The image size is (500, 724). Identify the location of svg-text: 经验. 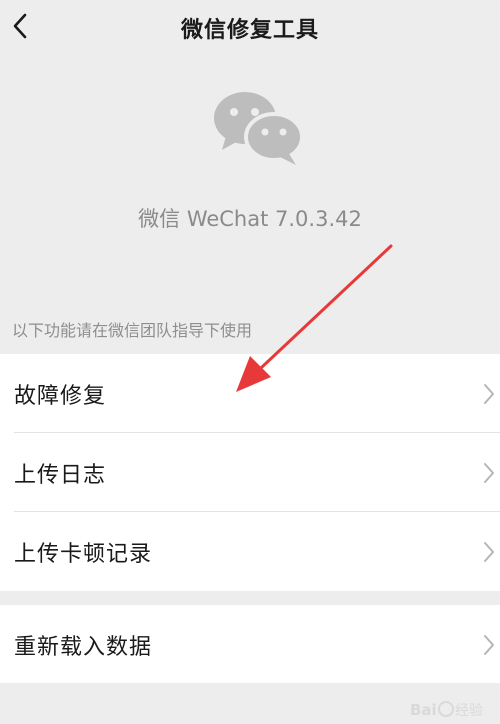
(469, 711).